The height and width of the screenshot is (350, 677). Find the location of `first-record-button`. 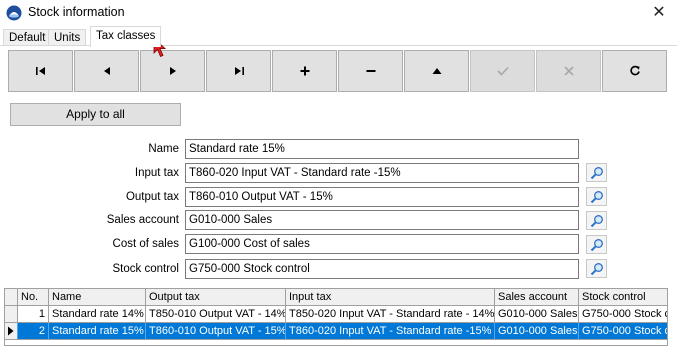

first-record-button is located at coordinates (40, 71).